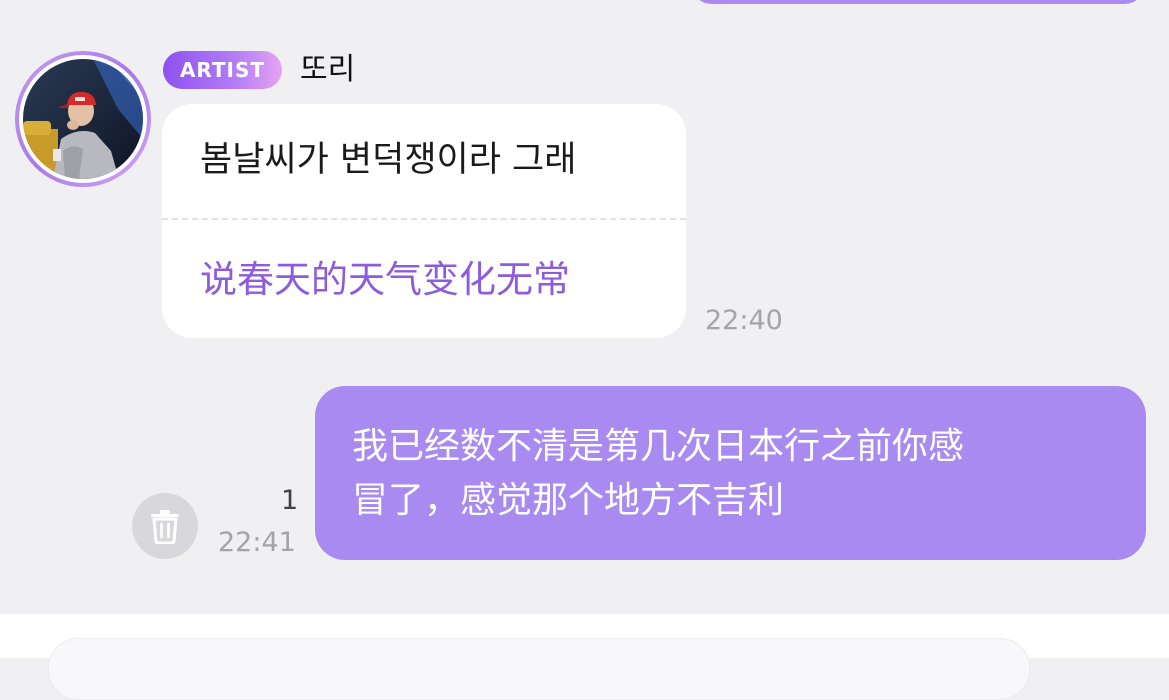 The width and height of the screenshot is (1169, 700). I want to click on my-message-line: 我已经数不清是第几次日本行之前你感, so click(658, 446).